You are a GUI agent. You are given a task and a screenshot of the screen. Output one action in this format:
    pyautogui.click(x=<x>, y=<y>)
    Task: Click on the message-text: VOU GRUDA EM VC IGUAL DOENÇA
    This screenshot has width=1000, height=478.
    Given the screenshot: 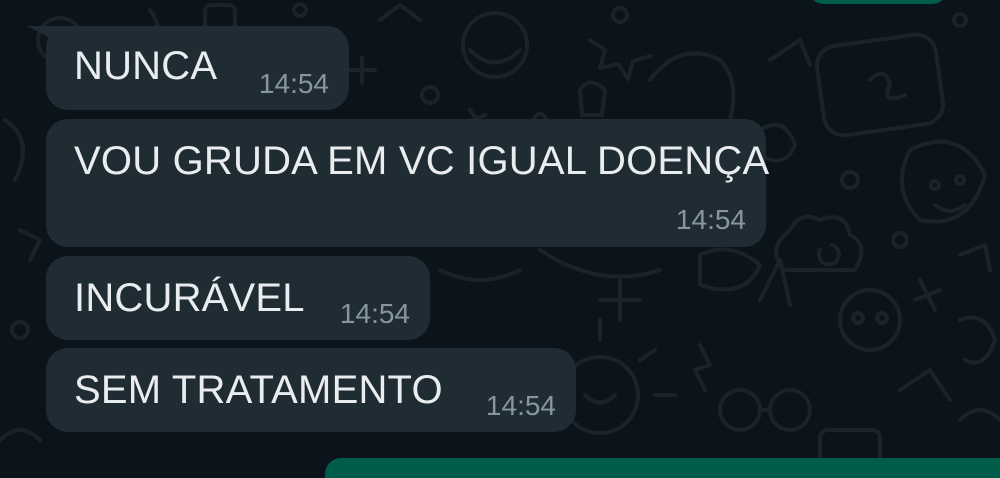 What is the action you would take?
    pyautogui.click(x=422, y=161)
    